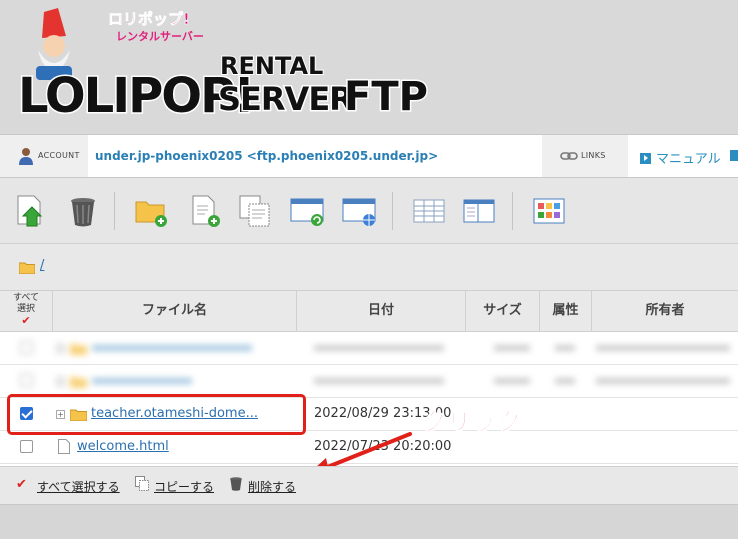 The width and height of the screenshot is (738, 539). I want to click on new-folder-icon, so click(151, 211).